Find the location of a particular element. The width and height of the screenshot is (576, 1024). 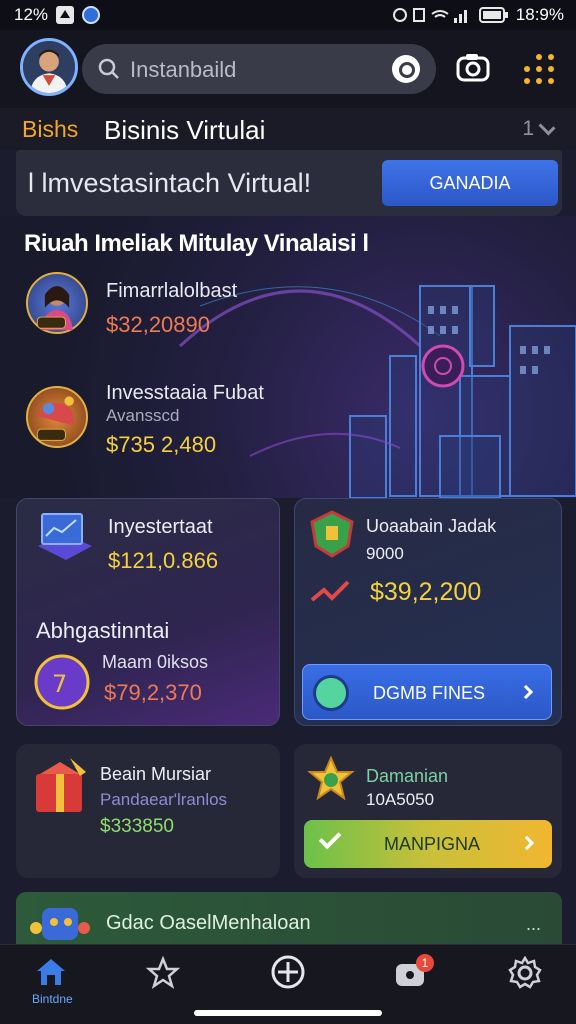

list-item-2-subtitle: Avansscd is located at coordinates (143, 415).